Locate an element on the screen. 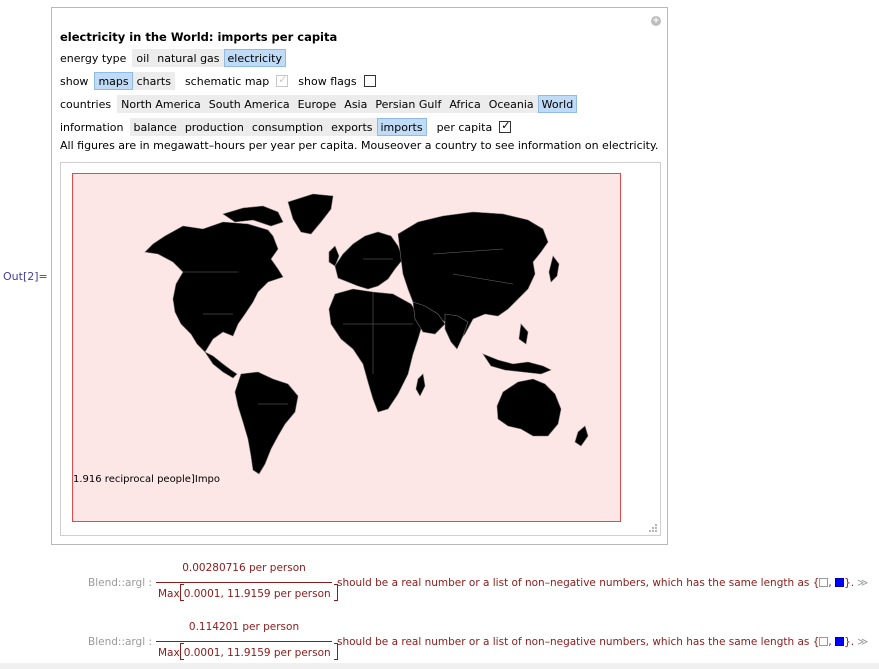 Image resolution: width=879 pixels, height=669 pixels. energy-type-selector: oil natural gas electricity is located at coordinates (209, 58).